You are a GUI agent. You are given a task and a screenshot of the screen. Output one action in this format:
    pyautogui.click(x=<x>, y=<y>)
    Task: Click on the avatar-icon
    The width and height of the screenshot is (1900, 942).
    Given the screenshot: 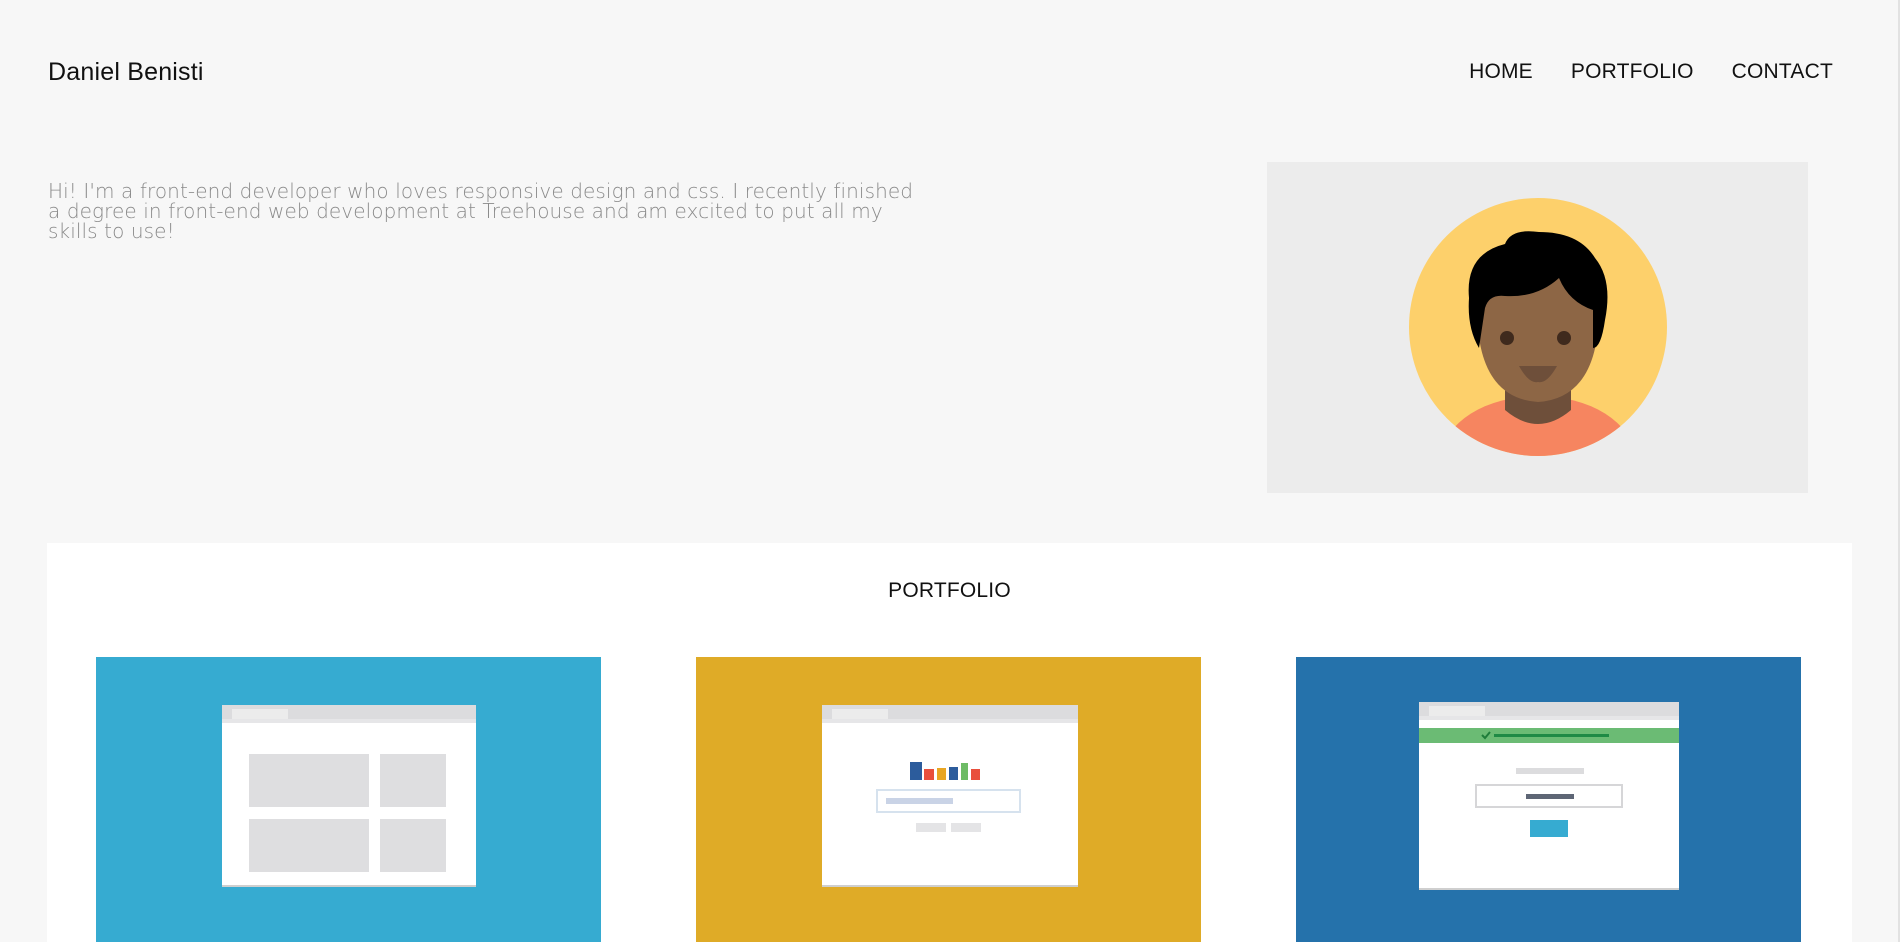 What is the action you would take?
    pyautogui.click(x=1538, y=327)
    